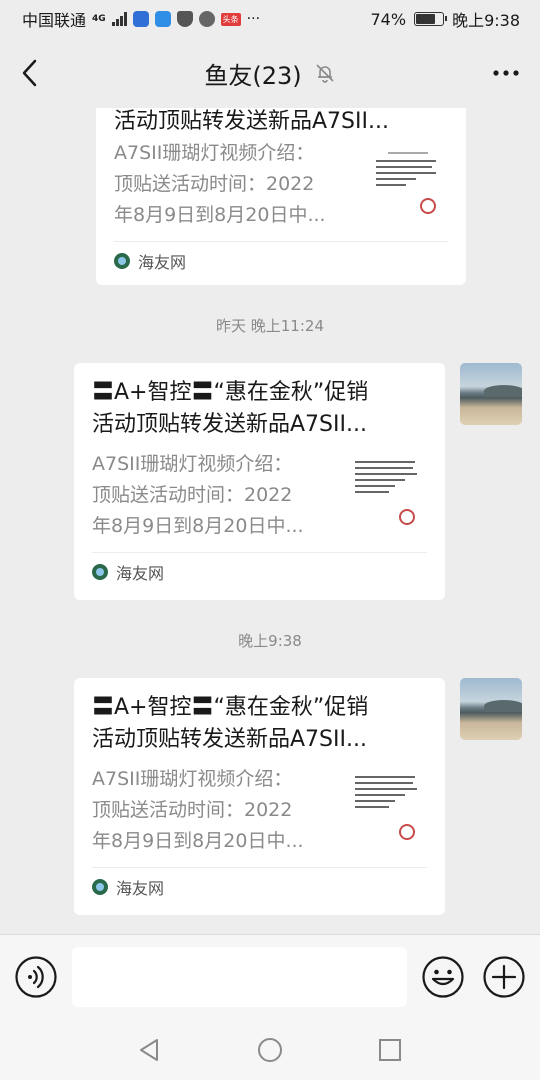  What do you see at coordinates (270, 19) in the screenshot?
I see `status-bar: 中国联通 4G 头条 ··· 74% 晚上9:38` at bounding box center [270, 19].